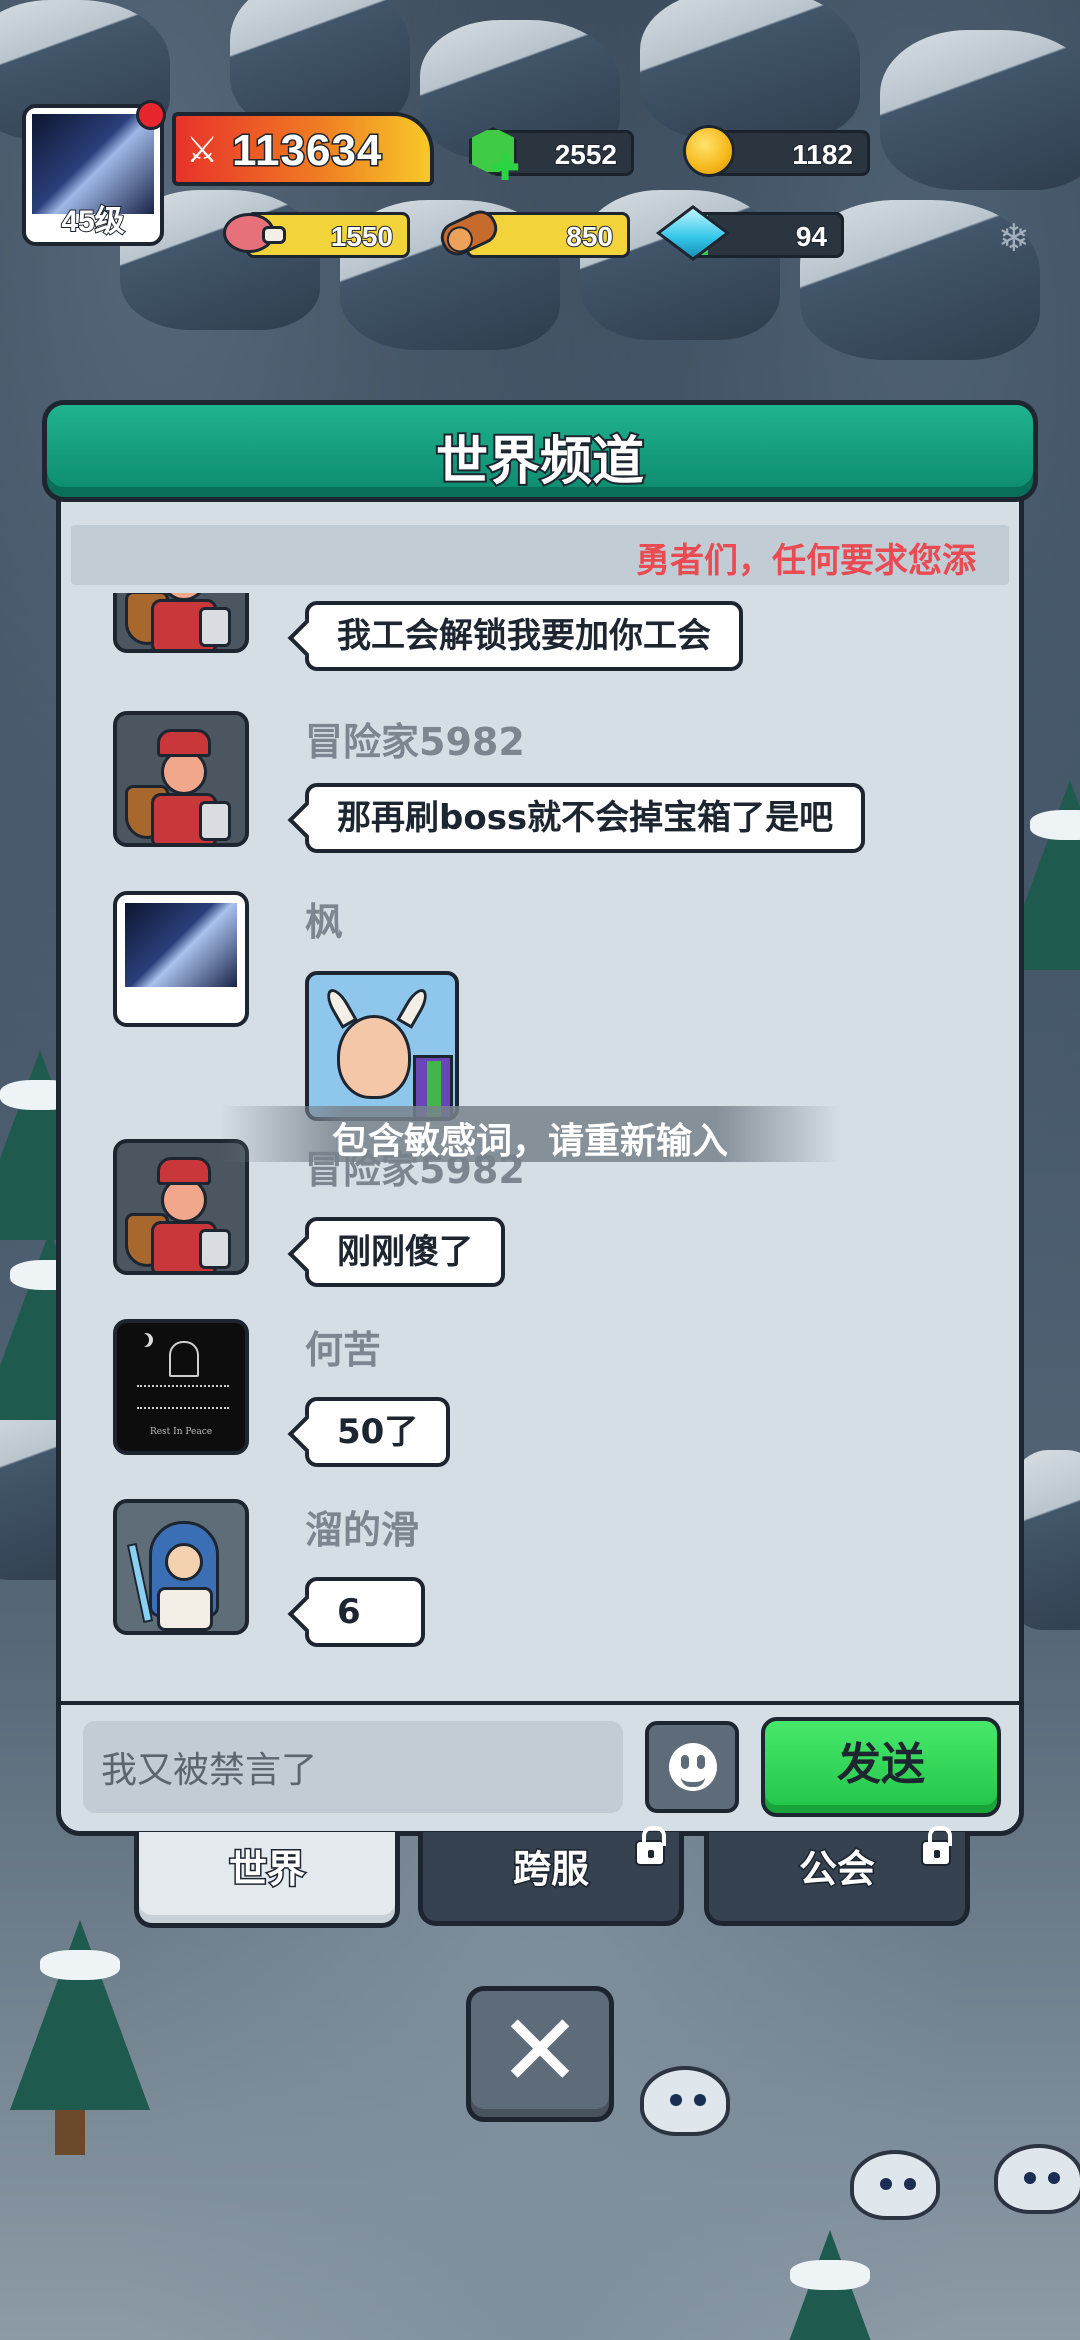  What do you see at coordinates (540, 2050) in the screenshot?
I see `close-icon: ✕` at bounding box center [540, 2050].